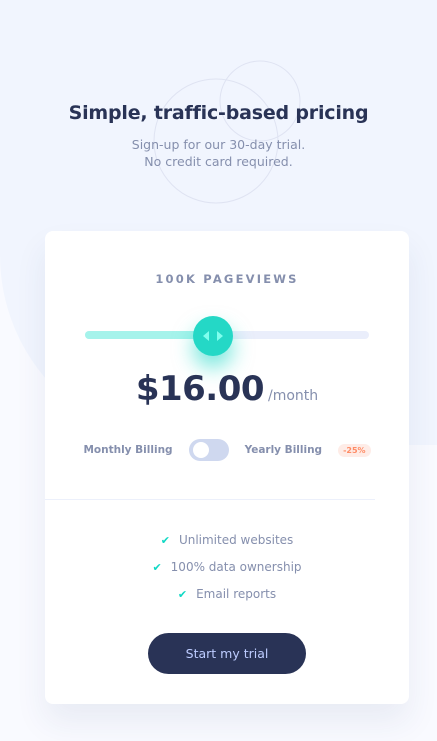  What do you see at coordinates (200, 450) in the screenshot?
I see `toggle-knob` at bounding box center [200, 450].